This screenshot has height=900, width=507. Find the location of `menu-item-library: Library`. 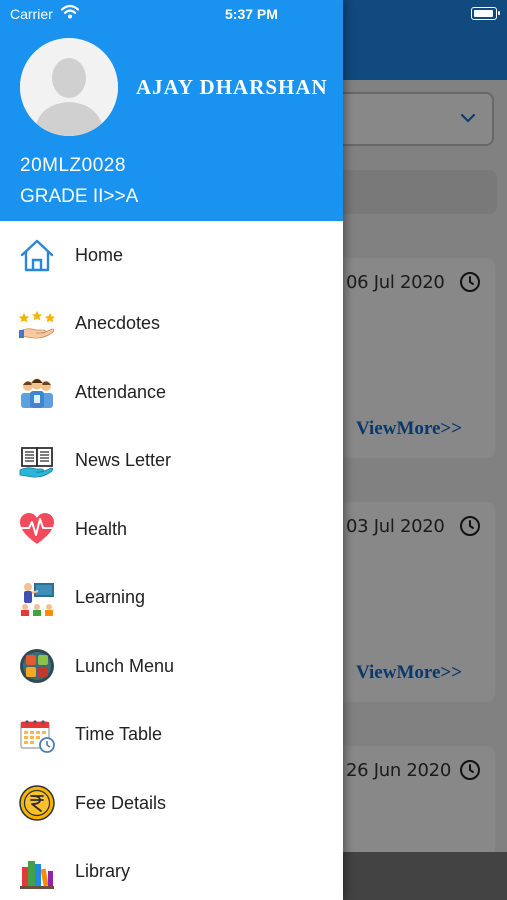

menu-item-library: Library is located at coordinates (171, 869).